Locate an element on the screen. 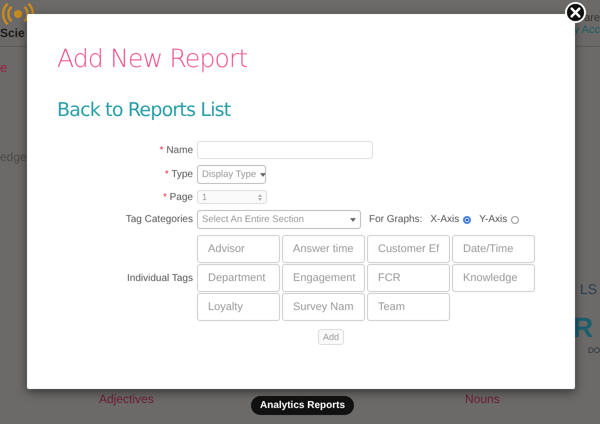 This screenshot has height=424, width=600. column-heading: Nouns is located at coordinates (482, 399).